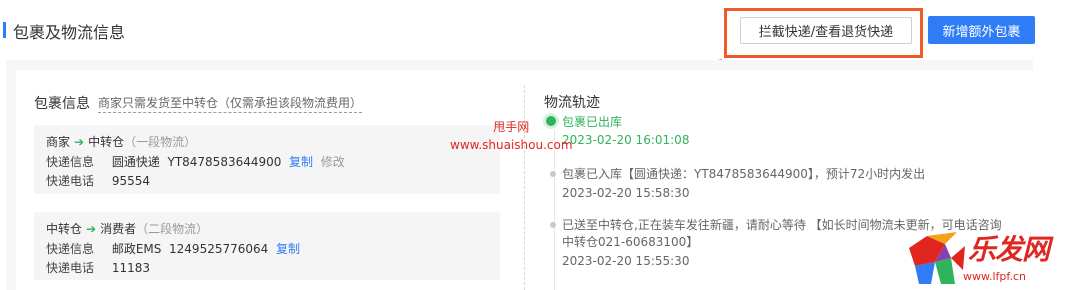  What do you see at coordinates (626, 140) in the screenshot?
I see `event-time: 2023-02-20 16:01:08` at bounding box center [626, 140].